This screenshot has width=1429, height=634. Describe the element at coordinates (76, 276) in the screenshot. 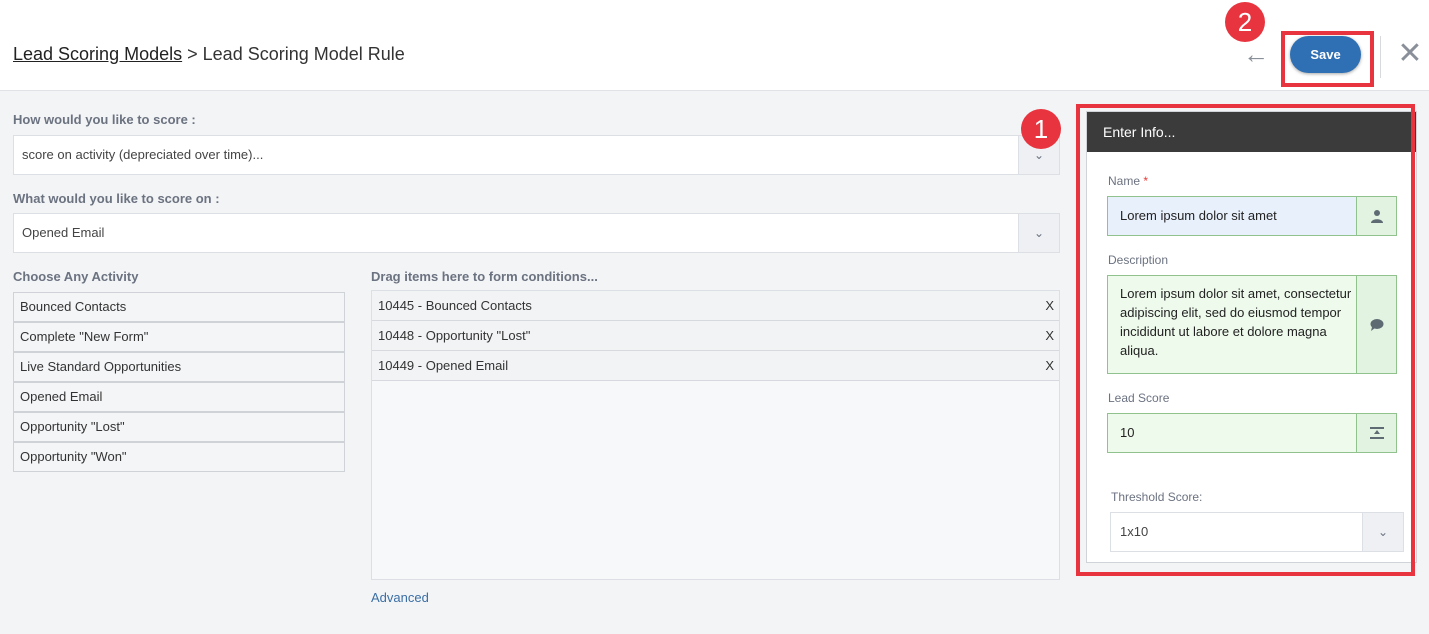

I see `activities-label: Choose Any Activity` at that location.